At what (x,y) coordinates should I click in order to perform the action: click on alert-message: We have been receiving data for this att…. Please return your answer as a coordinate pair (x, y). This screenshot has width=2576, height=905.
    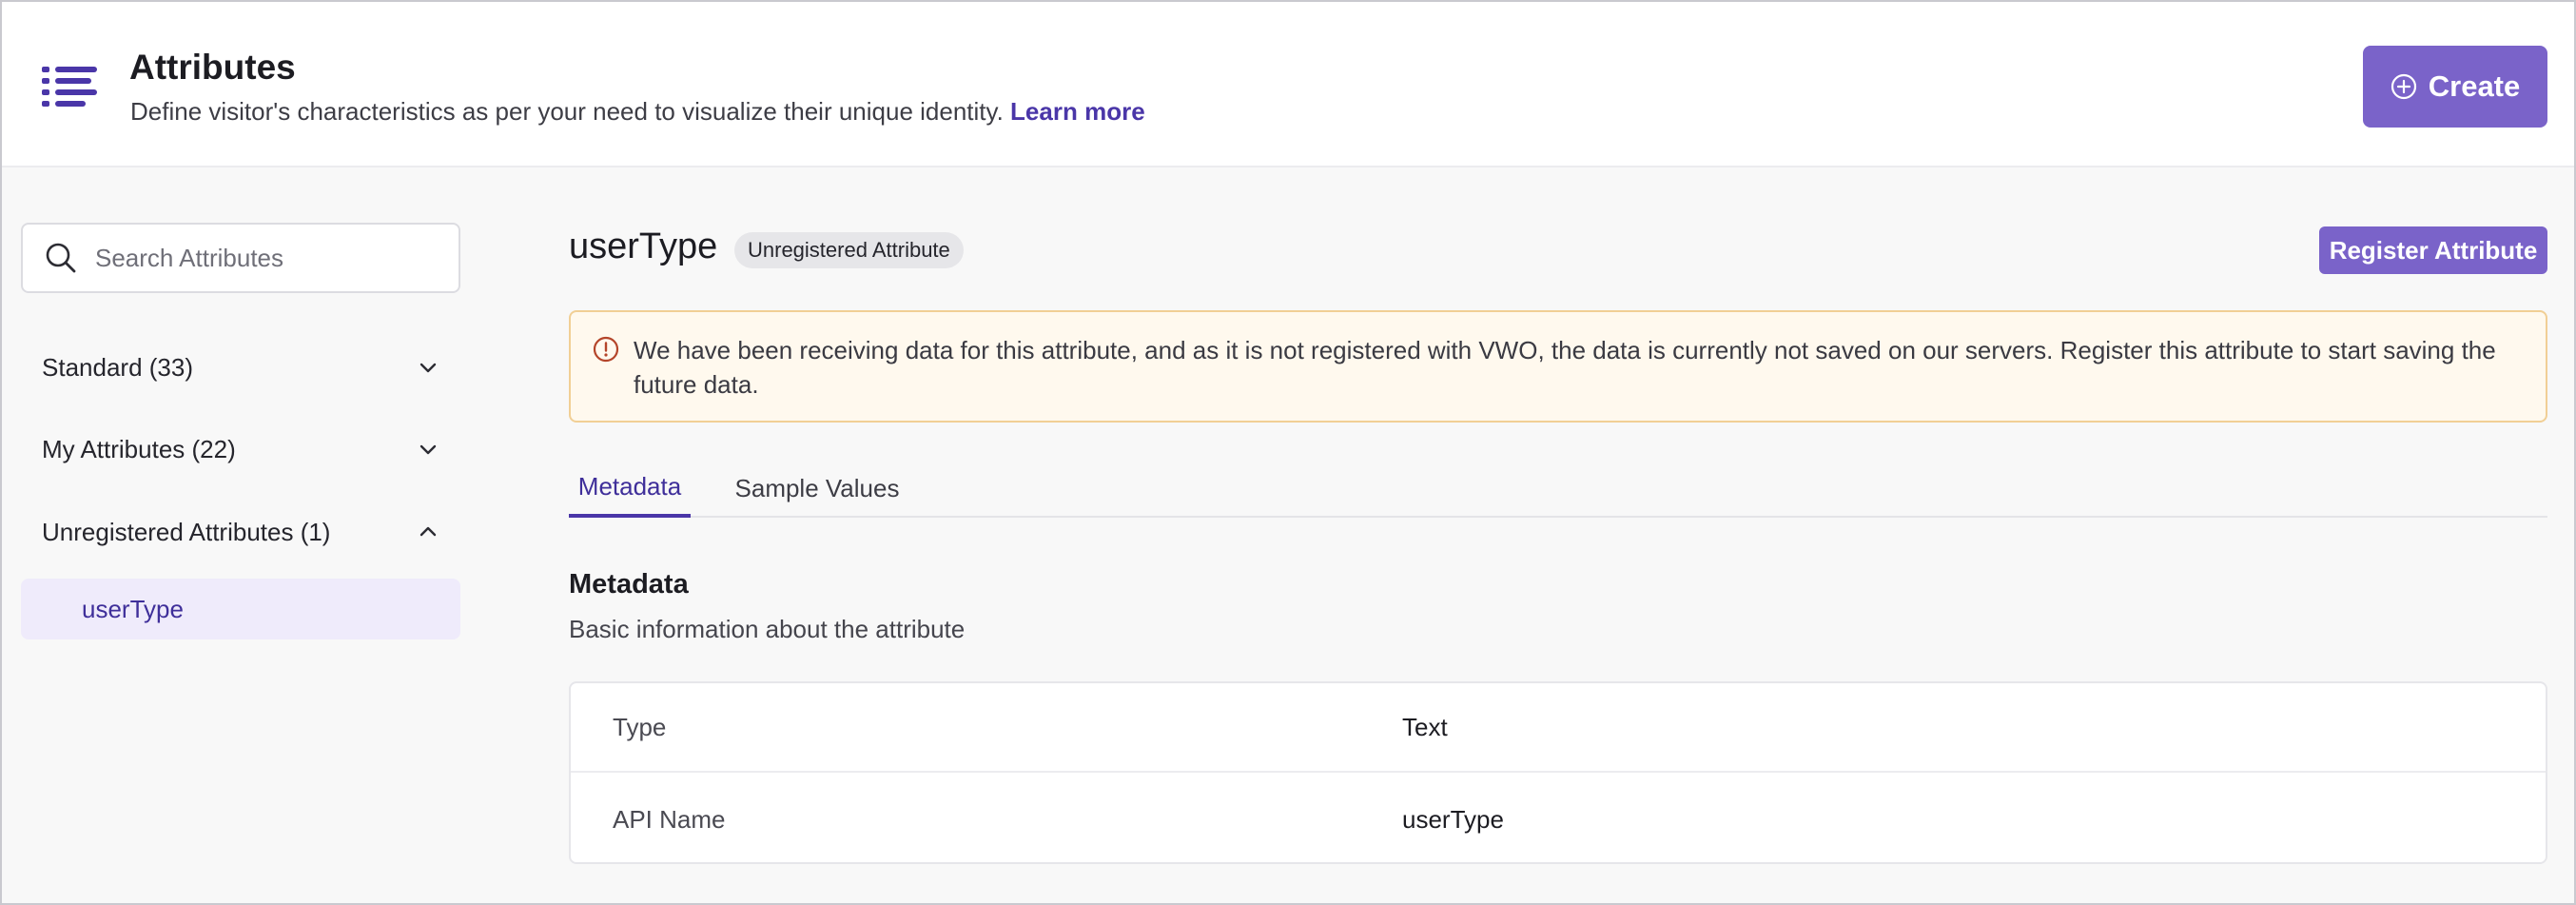
    Looking at the image, I should click on (1565, 367).